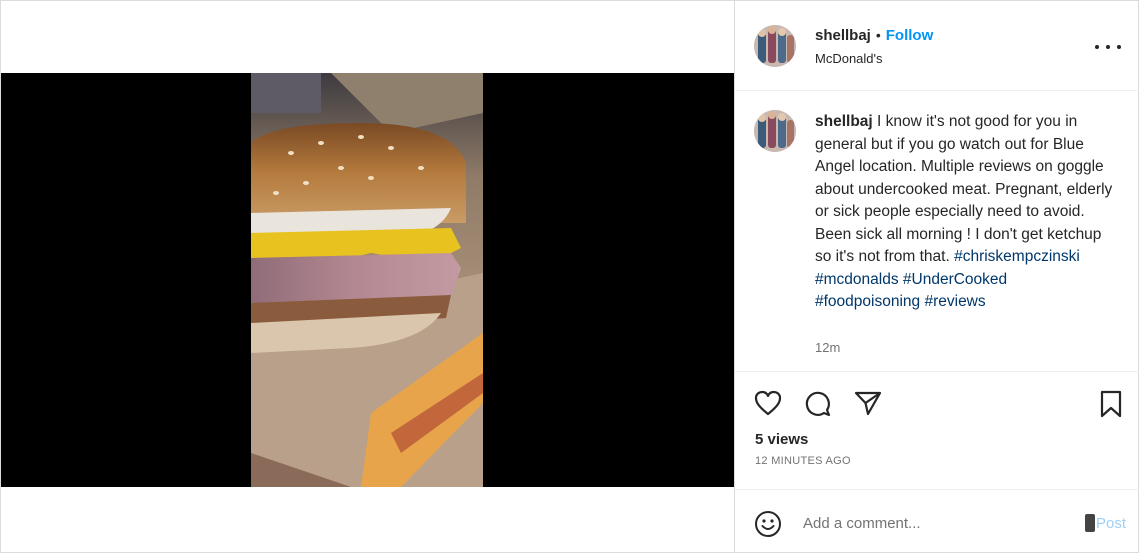  What do you see at coordinates (1017, 256) in the screenshot?
I see `hashtag-link: #chriskempczinski` at bounding box center [1017, 256].